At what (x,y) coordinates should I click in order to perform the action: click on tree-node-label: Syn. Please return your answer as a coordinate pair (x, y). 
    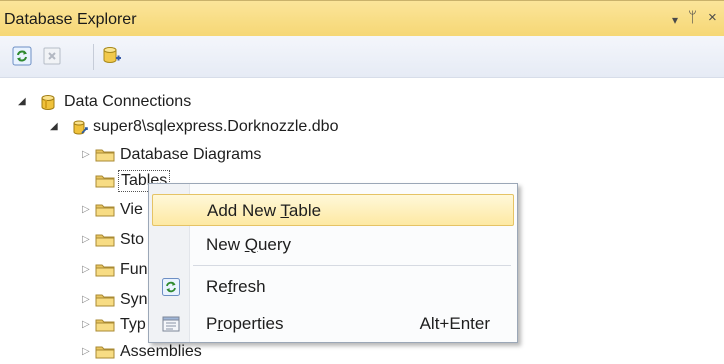
    Looking at the image, I should click on (134, 299).